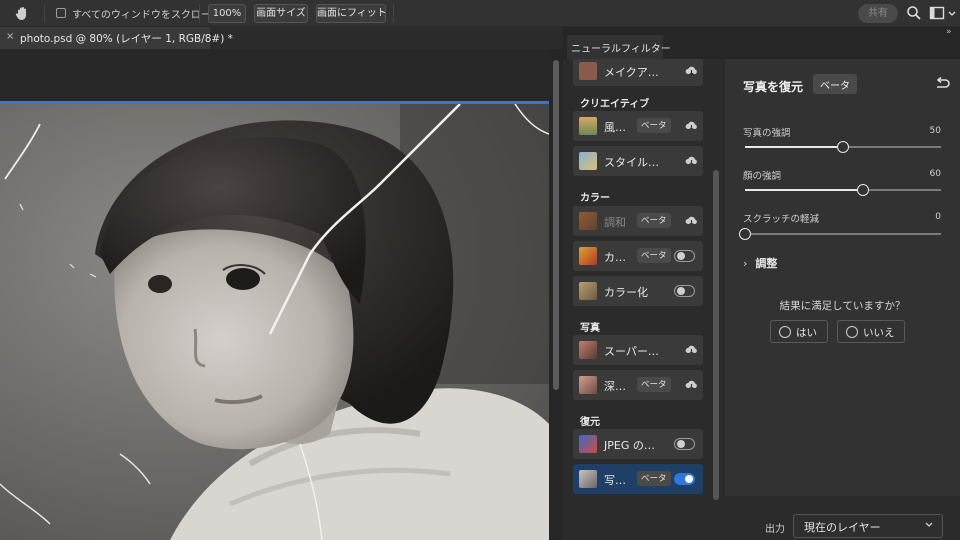 Image resolution: width=960 pixels, height=540 pixels. Describe the element at coordinates (281, 13) in the screenshot. I see `fit-screen-size-button: 画面サイズ` at that location.